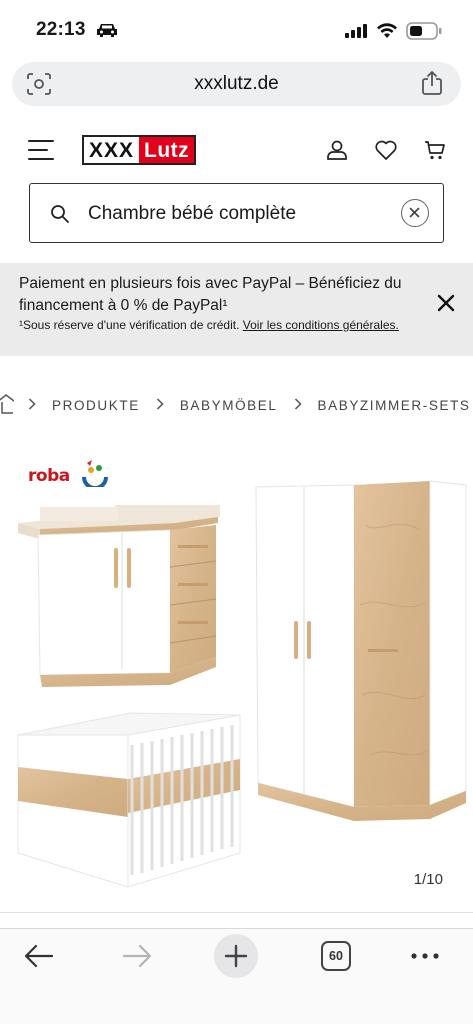 The height and width of the screenshot is (1024, 473). I want to click on changing-dresser, so click(119, 596).